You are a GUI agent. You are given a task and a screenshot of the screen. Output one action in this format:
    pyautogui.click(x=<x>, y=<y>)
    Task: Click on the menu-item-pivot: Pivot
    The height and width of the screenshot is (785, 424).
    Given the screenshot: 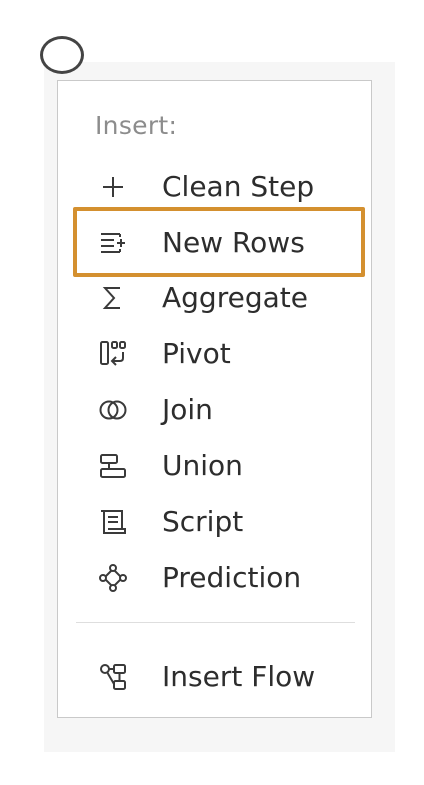 What is the action you would take?
    pyautogui.click(x=214, y=354)
    